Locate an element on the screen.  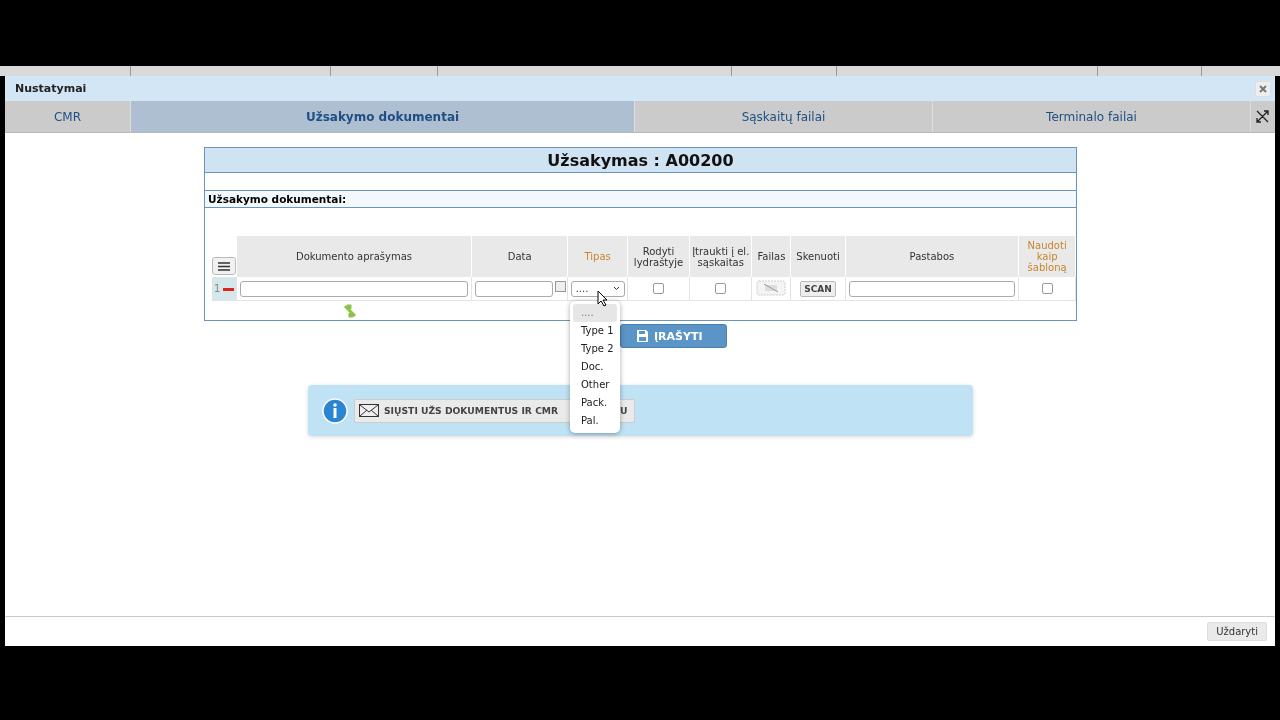
envelope-icon is located at coordinates (369, 410).